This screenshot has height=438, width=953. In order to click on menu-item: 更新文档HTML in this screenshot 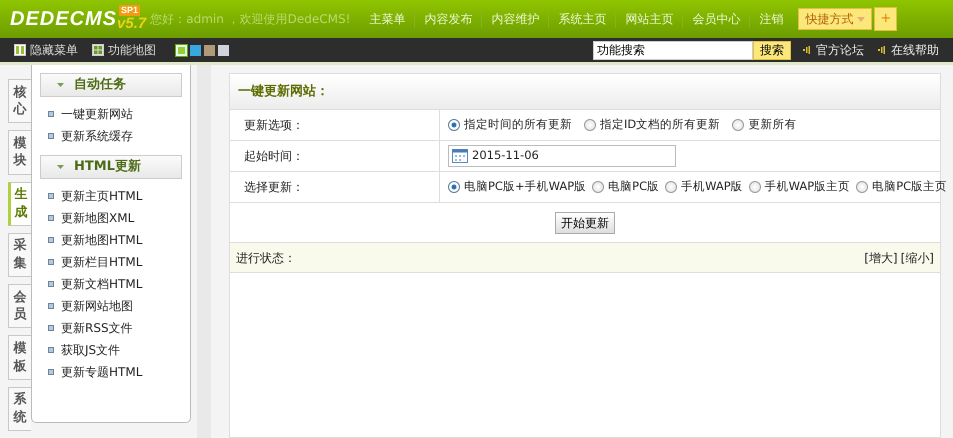, I will do `click(111, 284)`.